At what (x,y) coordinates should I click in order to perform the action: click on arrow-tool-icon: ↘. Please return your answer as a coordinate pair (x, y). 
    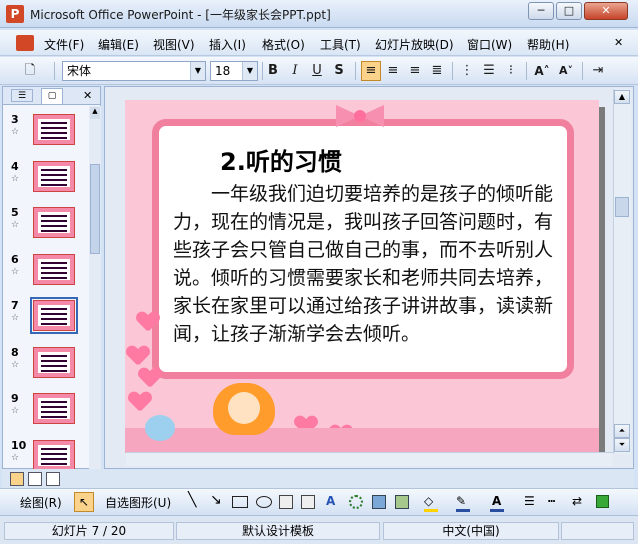
    Looking at the image, I should click on (216, 500).